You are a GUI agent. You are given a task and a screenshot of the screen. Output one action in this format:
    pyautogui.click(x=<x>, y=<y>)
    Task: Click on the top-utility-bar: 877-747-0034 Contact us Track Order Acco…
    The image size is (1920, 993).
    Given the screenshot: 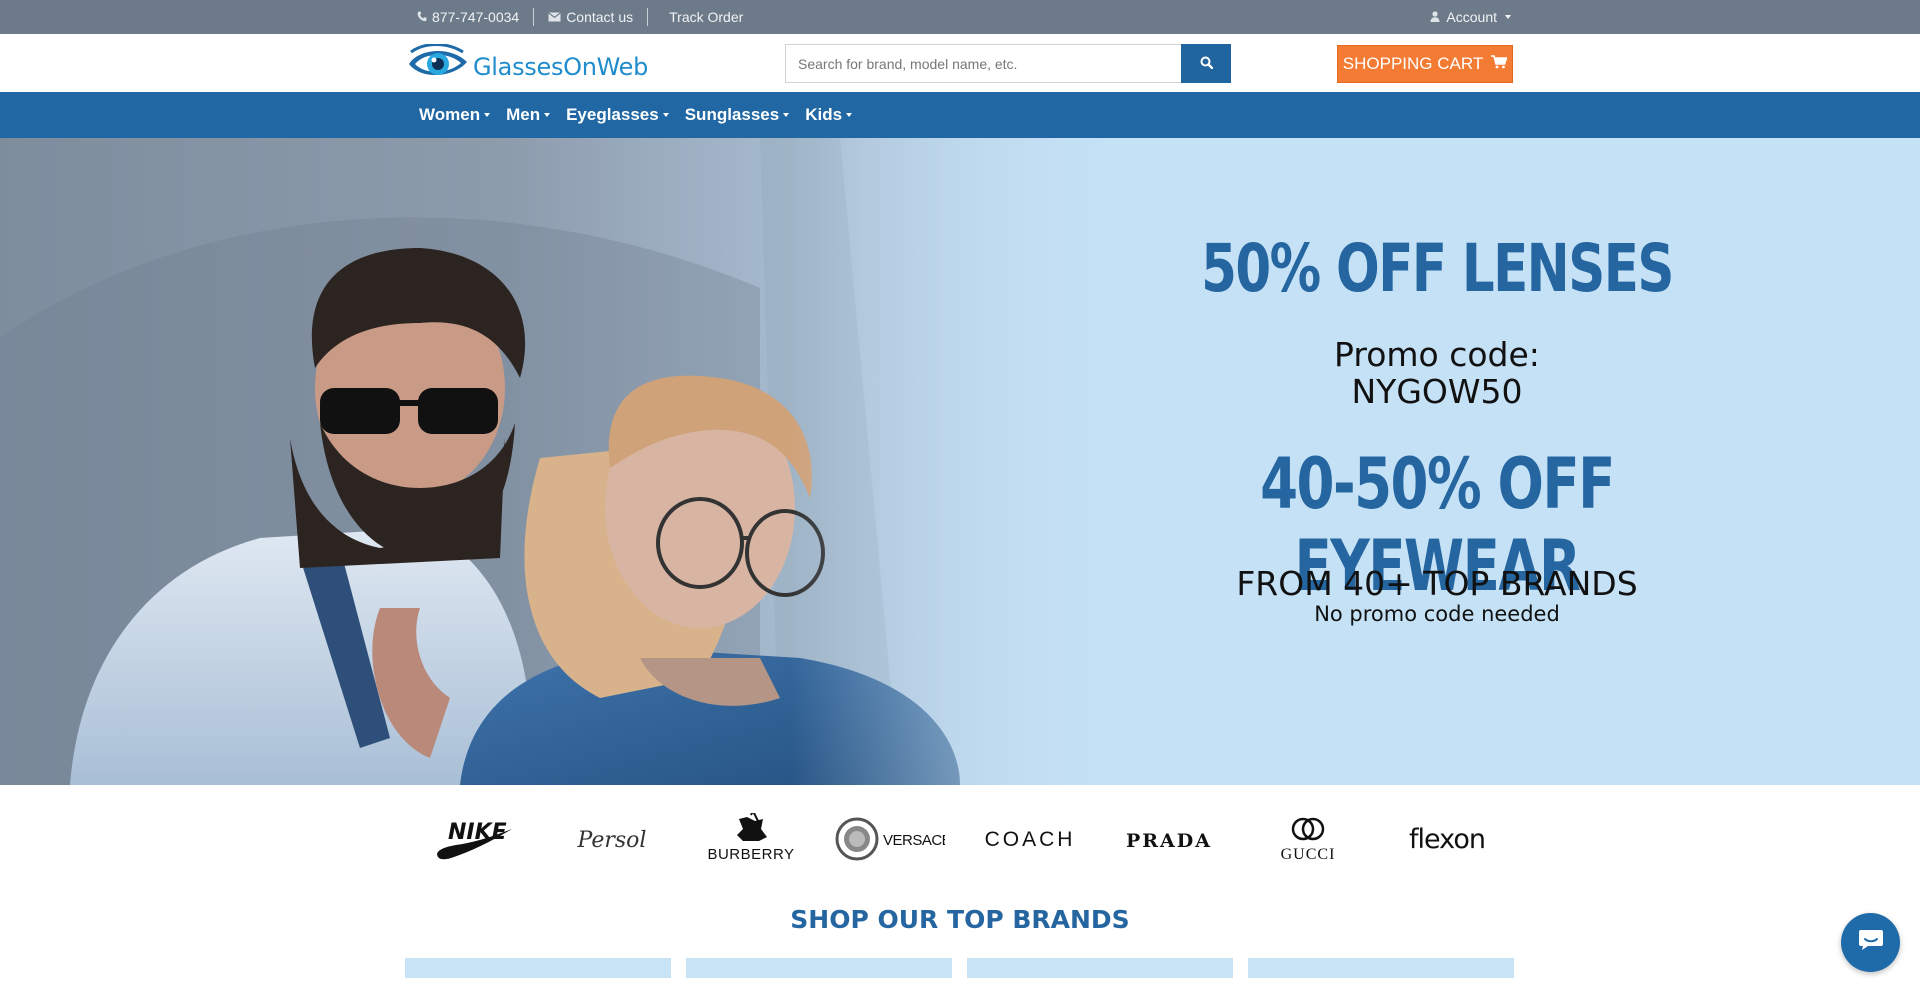 What is the action you would take?
    pyautogui.click(x=960, y=17)
    